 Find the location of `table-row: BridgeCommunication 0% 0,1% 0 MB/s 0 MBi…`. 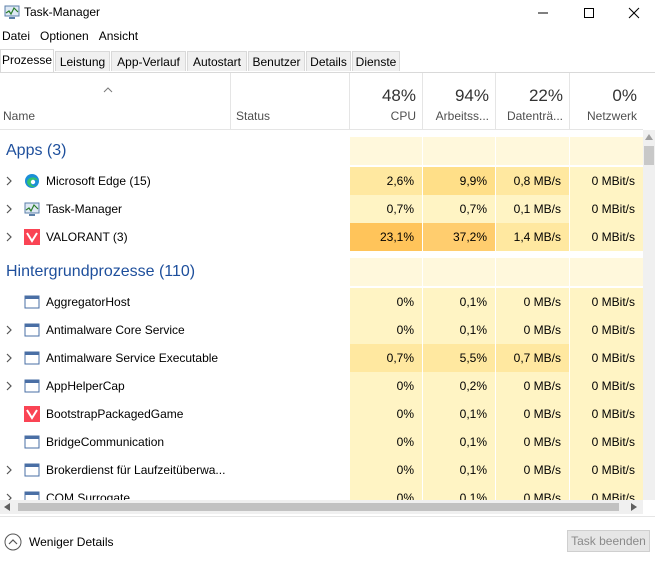

table-row: BridgeCommunication 0% 0,1% 0 MB/s 0 MBi… is located at coordinates (321, 442).